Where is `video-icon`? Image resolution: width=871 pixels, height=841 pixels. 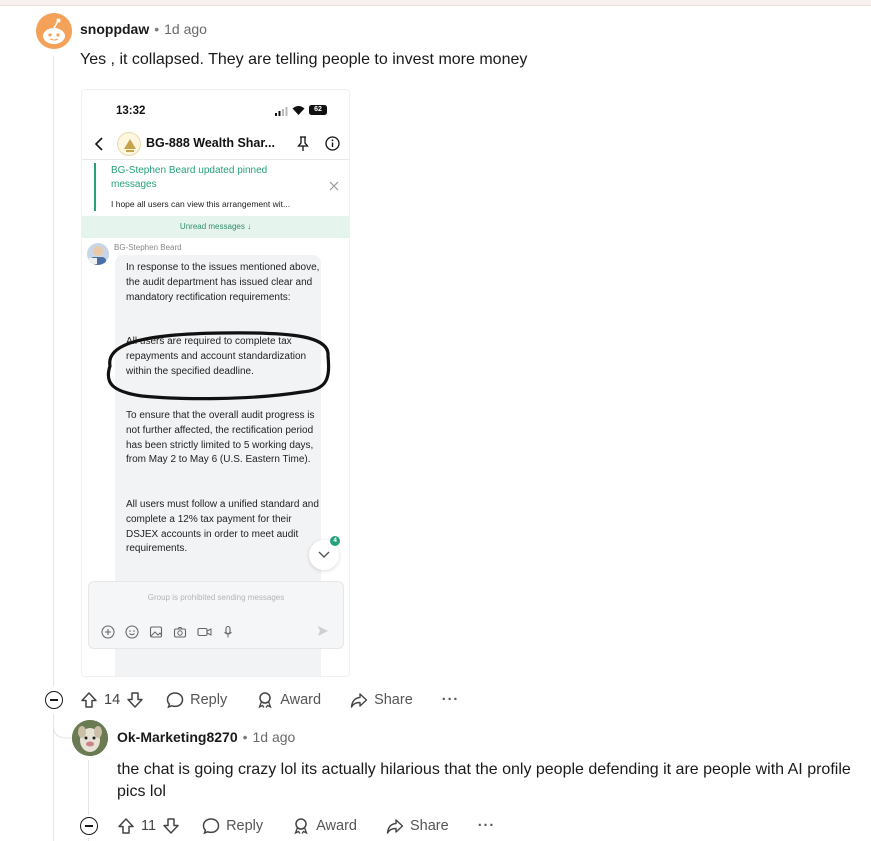 video-icon is located at coordinates (204, 632).